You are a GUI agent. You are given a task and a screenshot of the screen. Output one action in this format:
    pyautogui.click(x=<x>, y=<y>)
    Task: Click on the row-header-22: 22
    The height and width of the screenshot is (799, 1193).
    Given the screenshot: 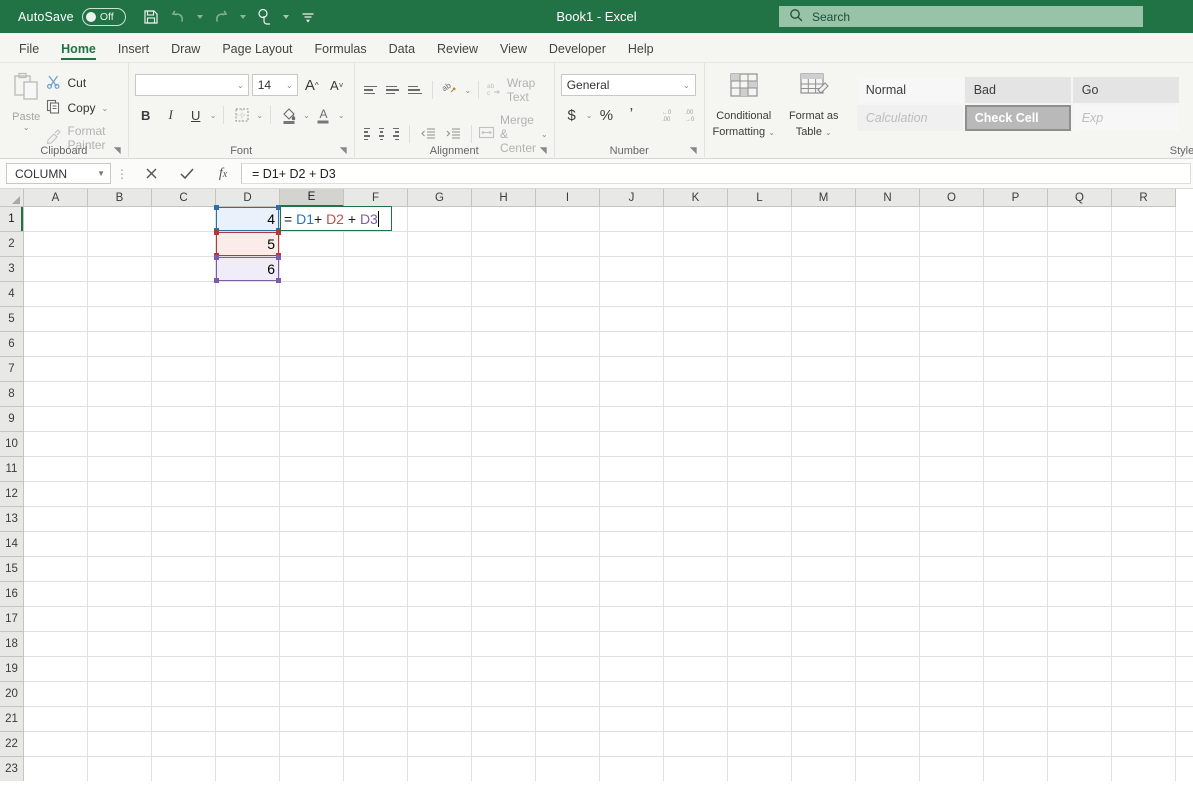 What is the action you would take?
    pyautogui.click(x=12, y=744)
    